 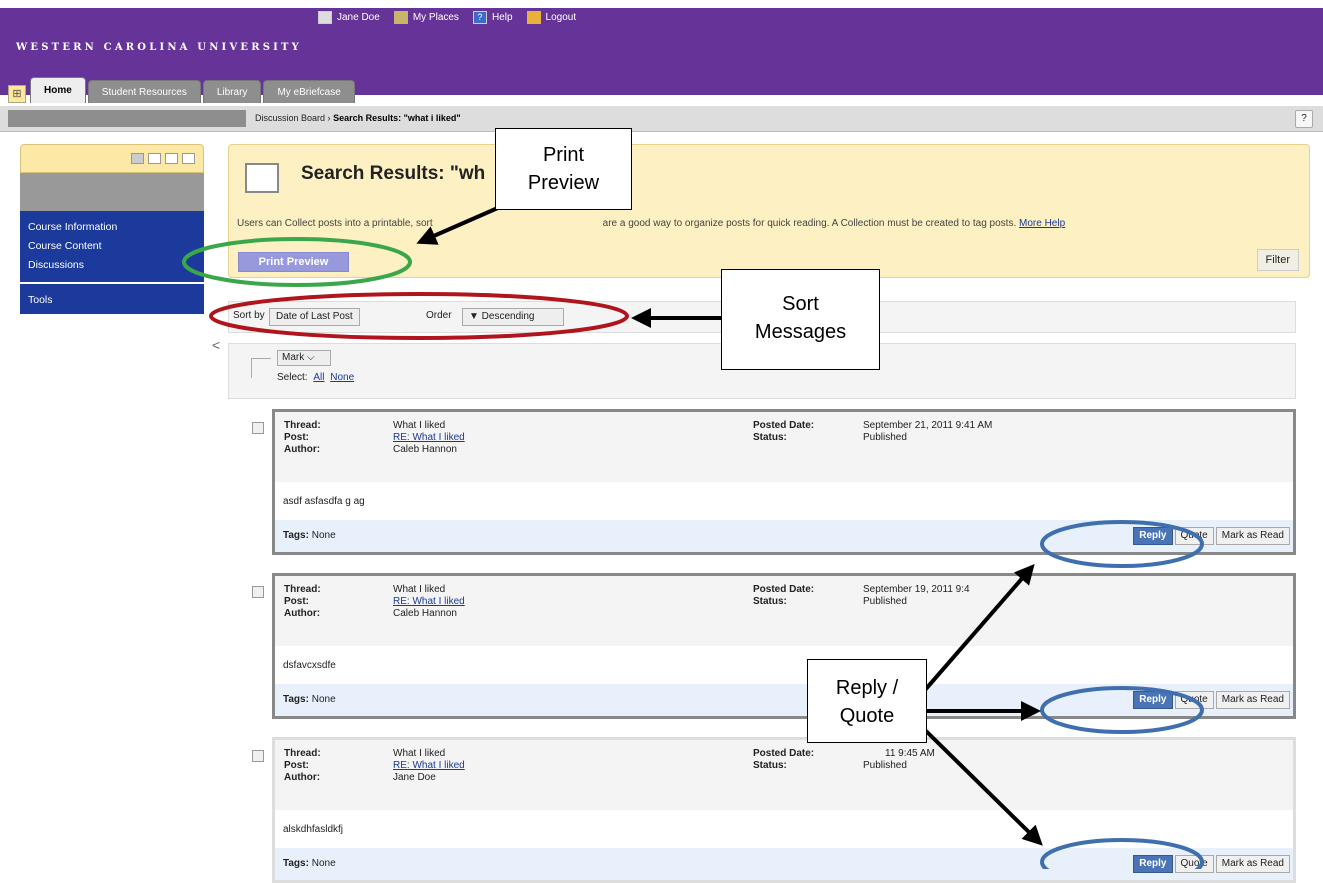 What do you see at coordinates (159, 47) in the screenshot?
I see `university-logo: WESTERN CAROLINA UNIVERSITY` at bounding box center [159, 47].